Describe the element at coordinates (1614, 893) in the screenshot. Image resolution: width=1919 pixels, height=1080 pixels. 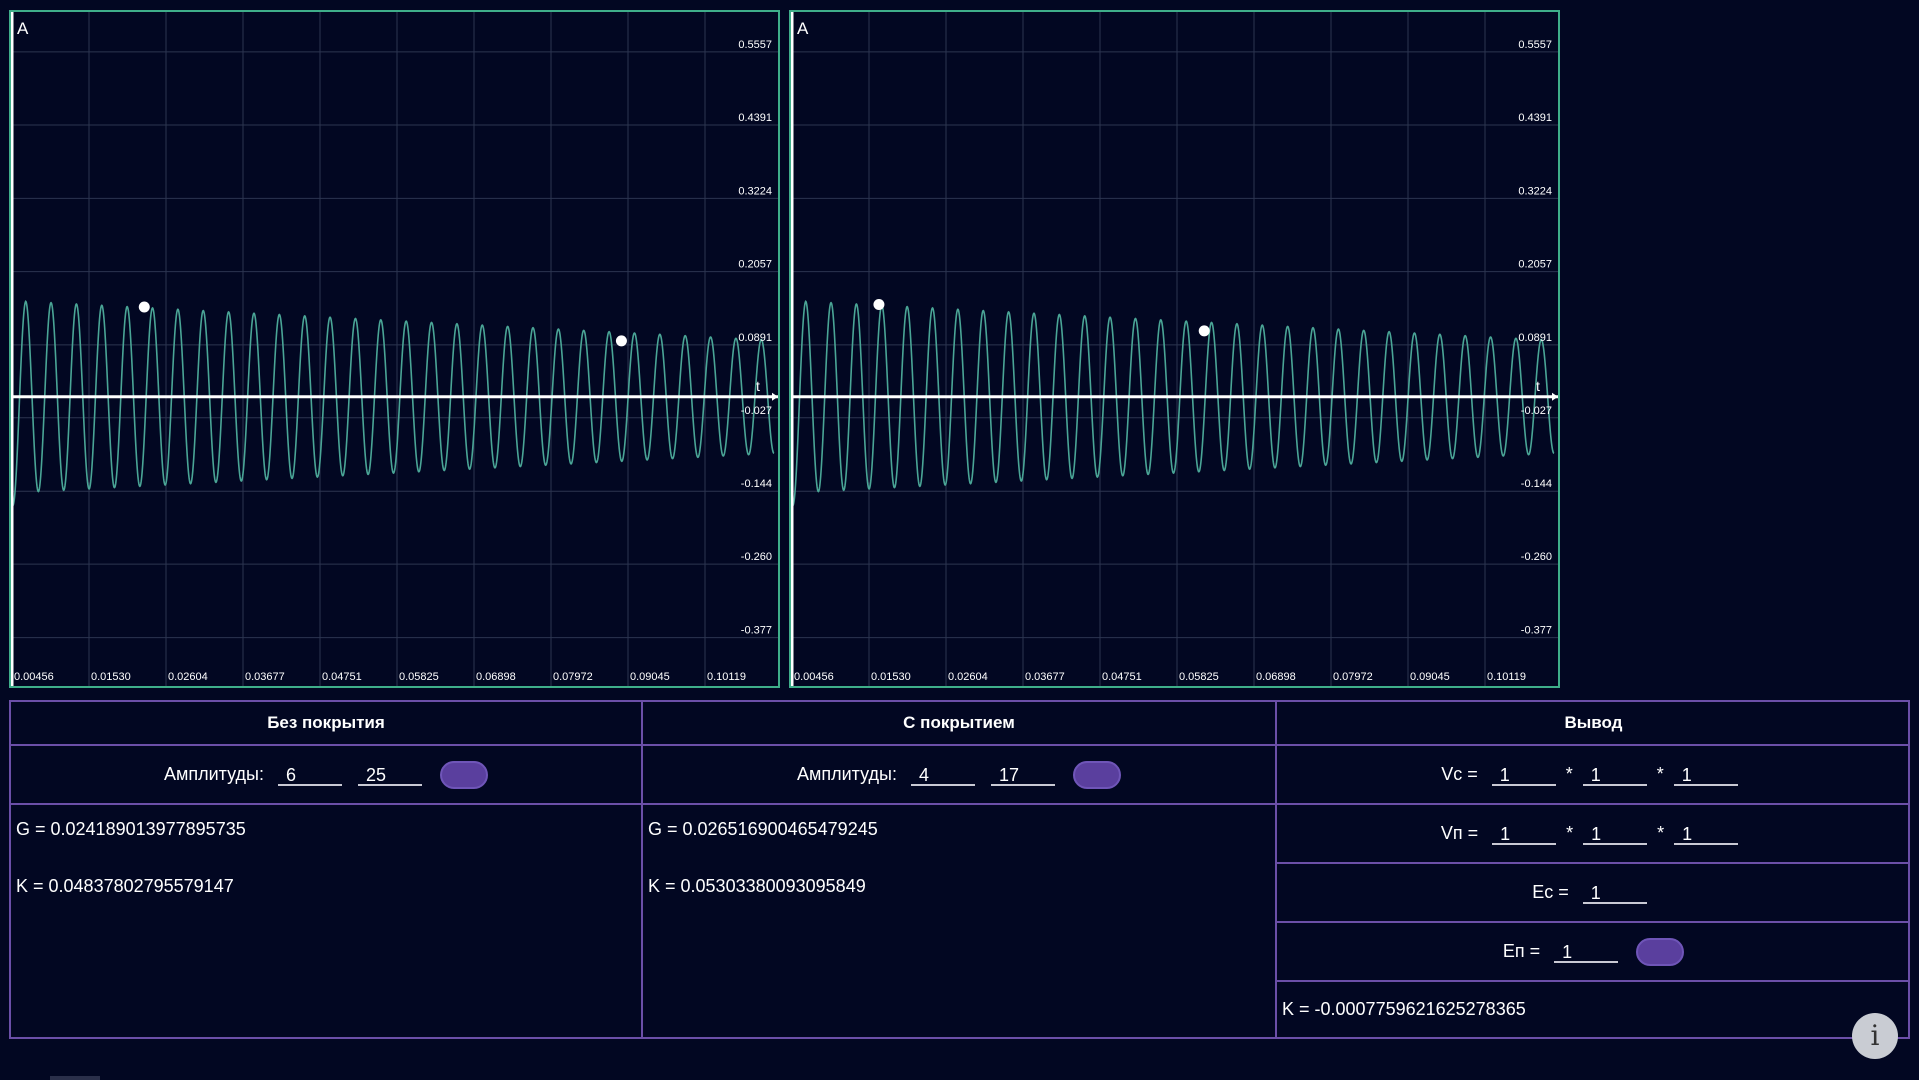
I see `ec-input: 1` at that location.